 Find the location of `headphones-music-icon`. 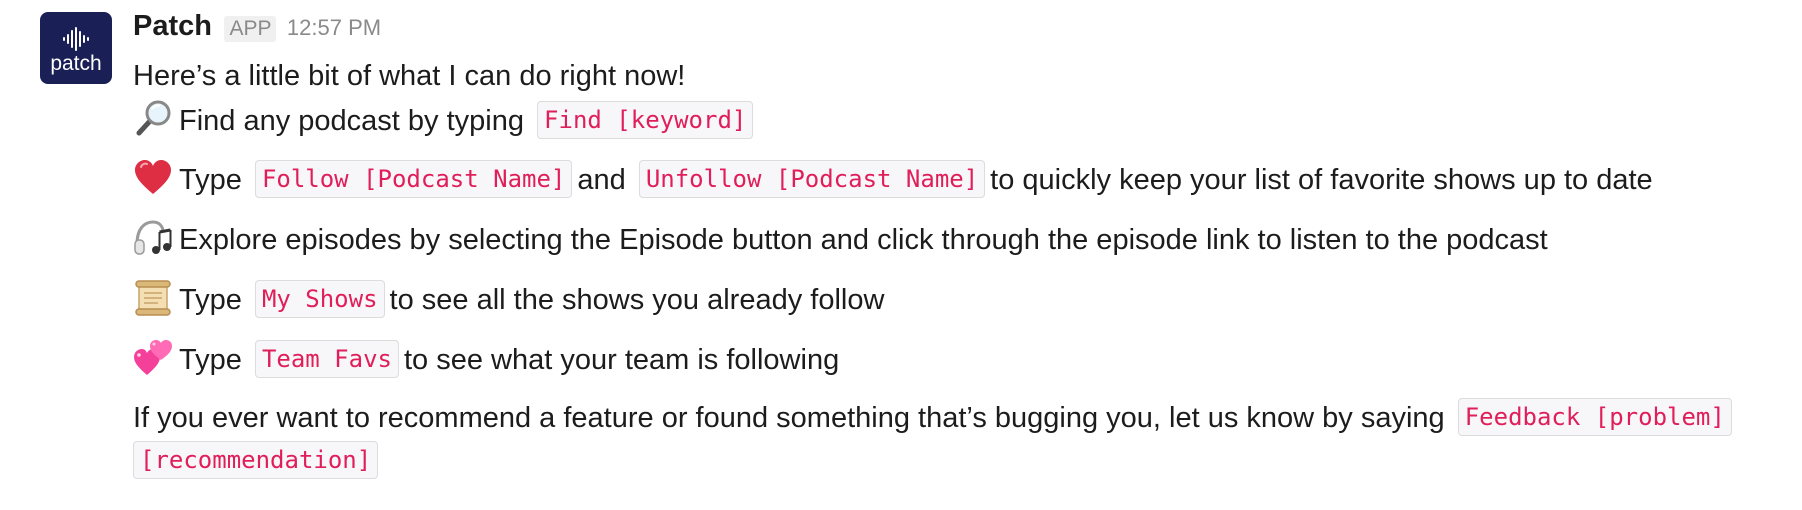

headphones-music-icon is located at coordinates (153, 238).